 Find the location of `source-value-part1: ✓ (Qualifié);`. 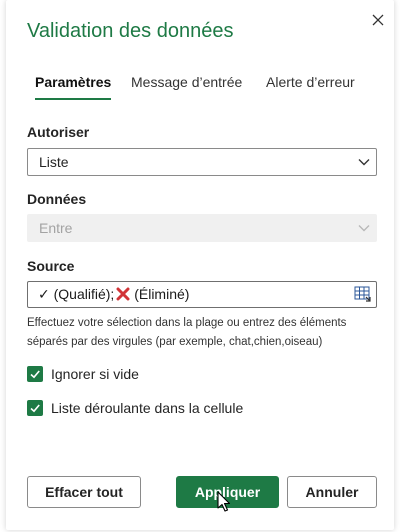

source-value-part1: ✓ (Qualifié); is located at coordinates (76, 294).